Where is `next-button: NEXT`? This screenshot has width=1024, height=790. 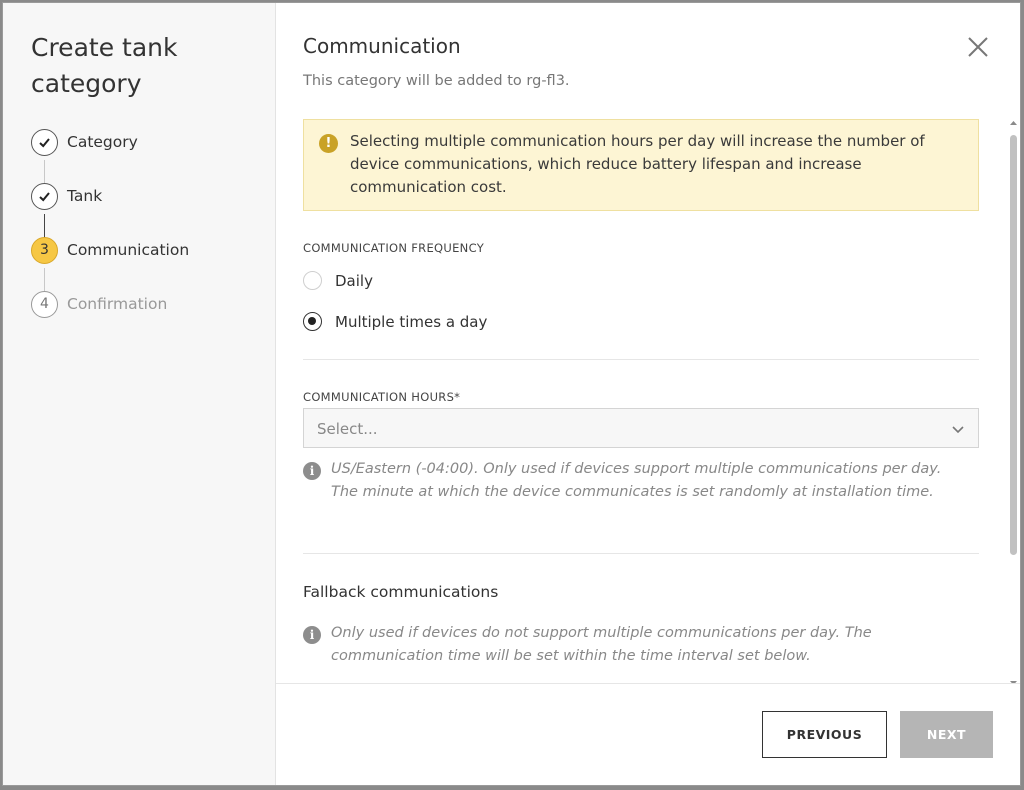 next-button: NEXT is located at coordinates (946, 734).